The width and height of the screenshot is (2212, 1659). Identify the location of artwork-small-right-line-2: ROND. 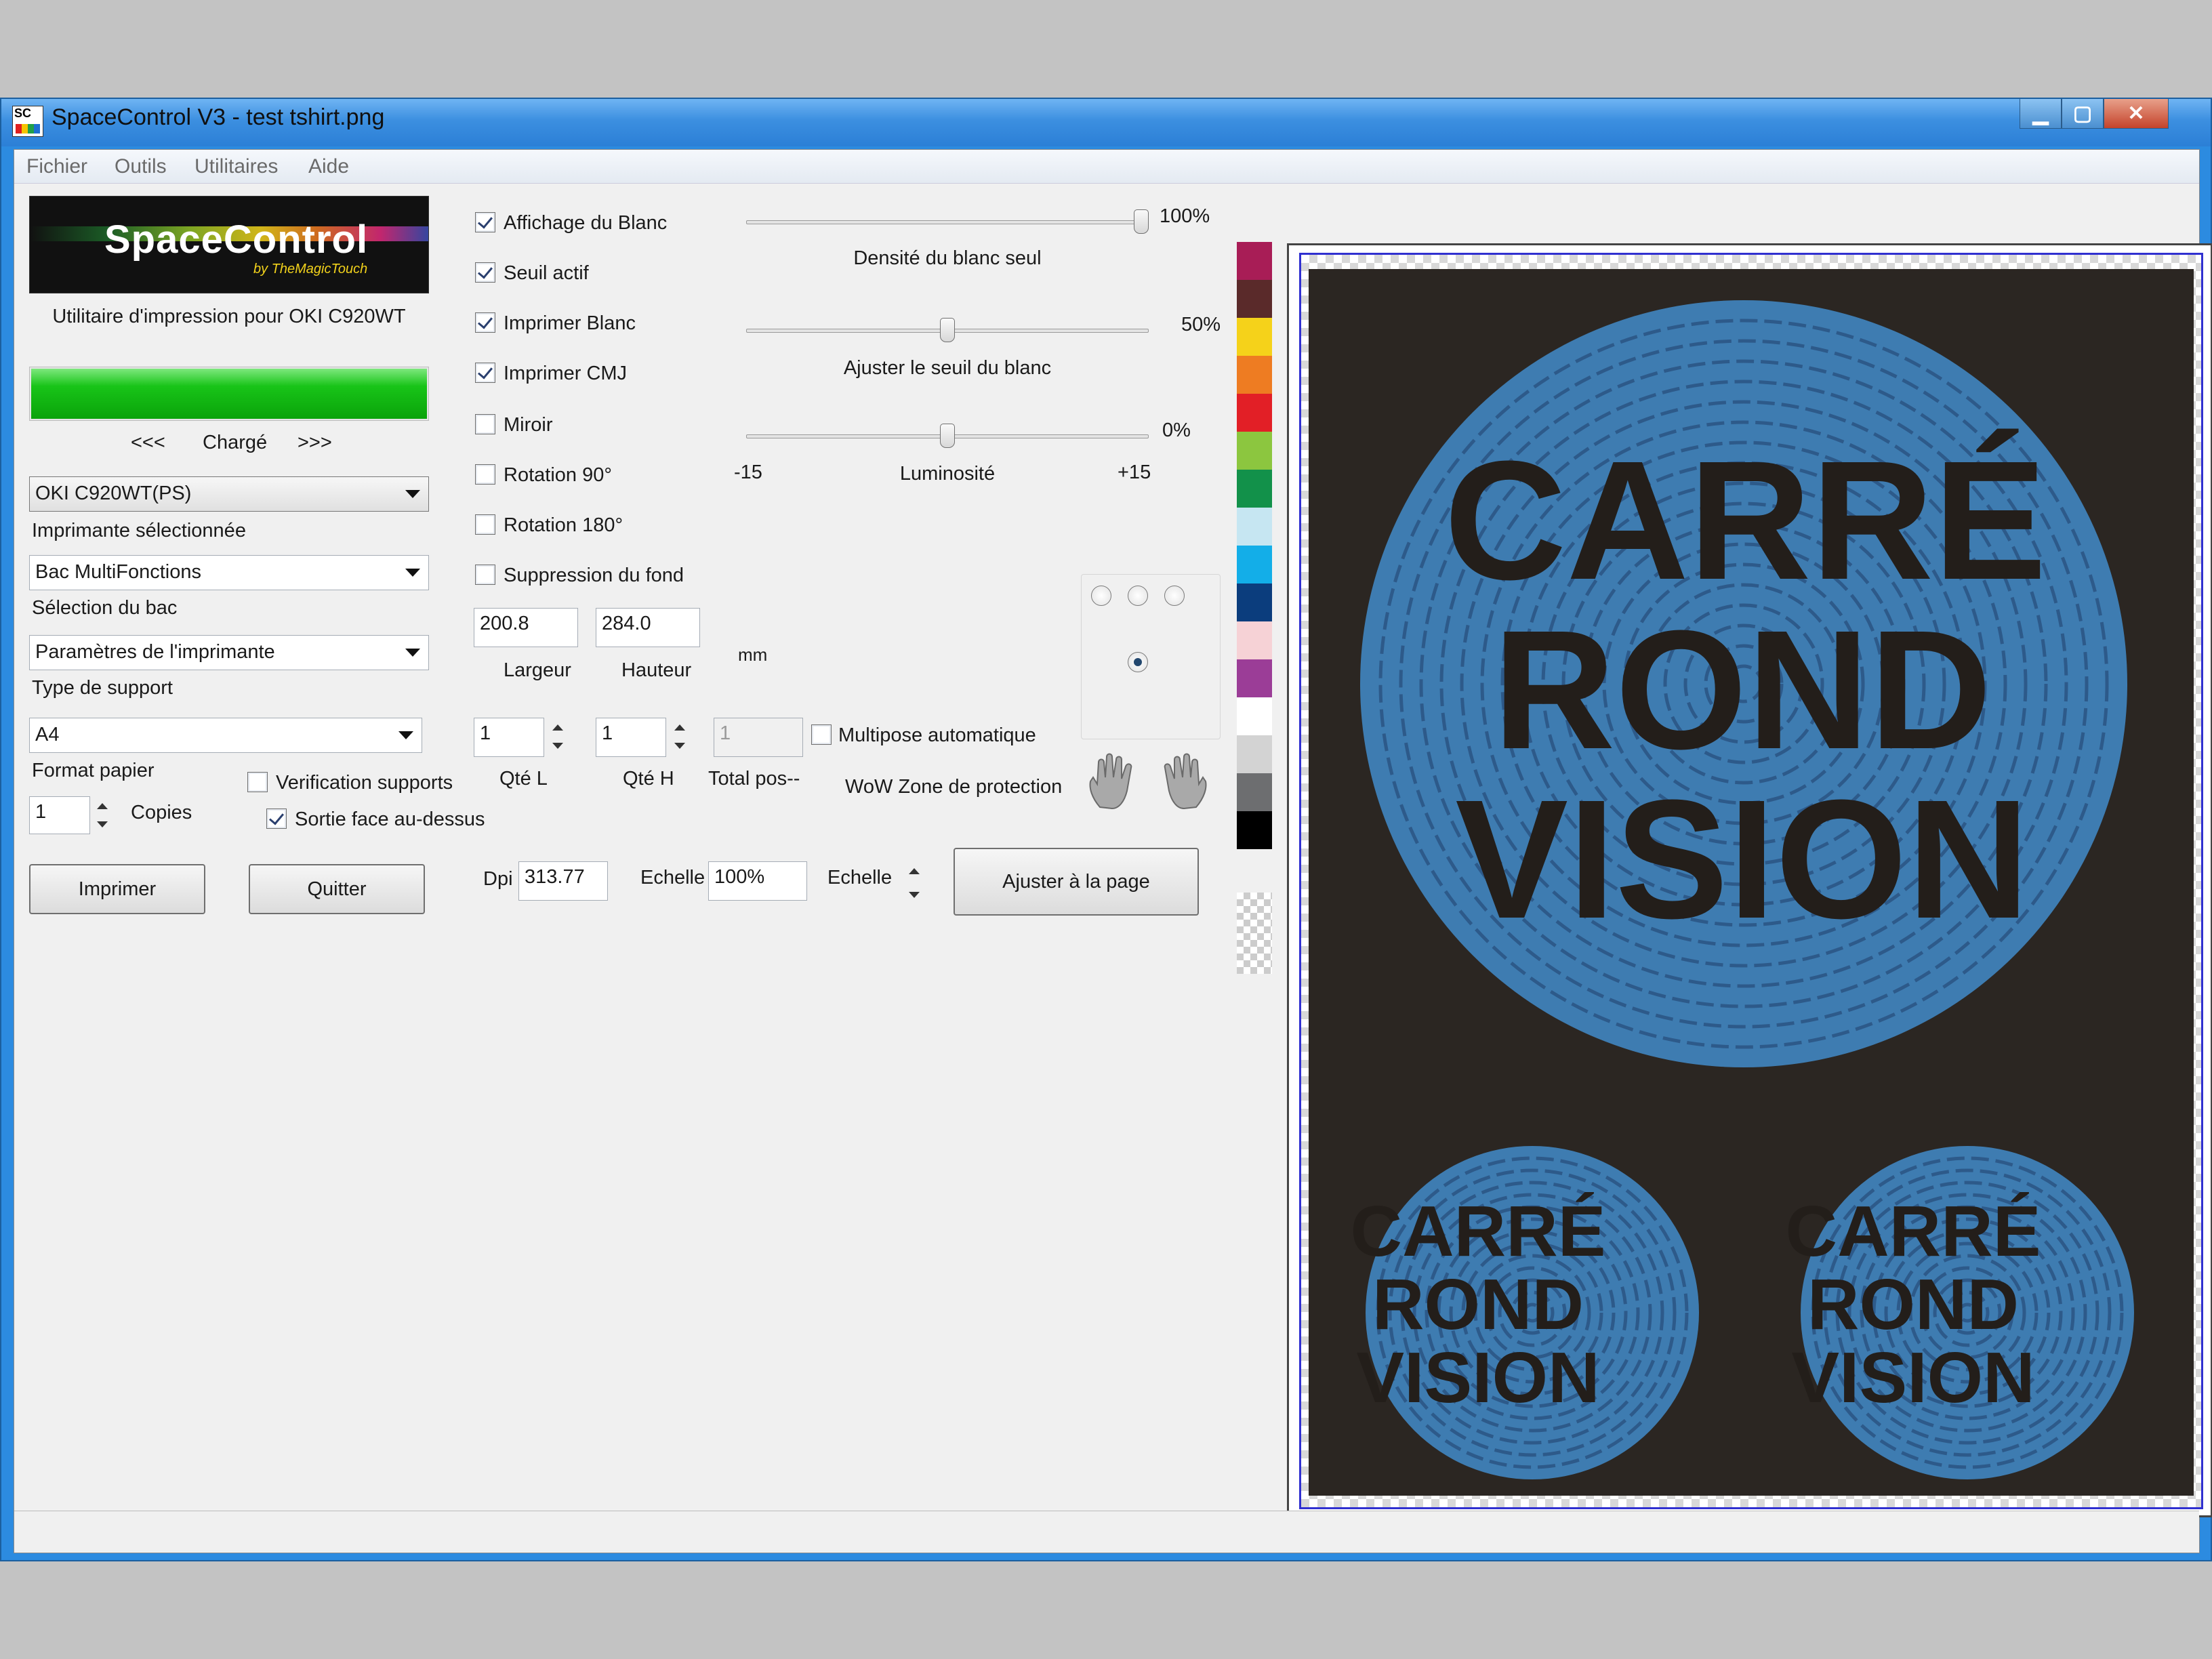
(1913, 1305).